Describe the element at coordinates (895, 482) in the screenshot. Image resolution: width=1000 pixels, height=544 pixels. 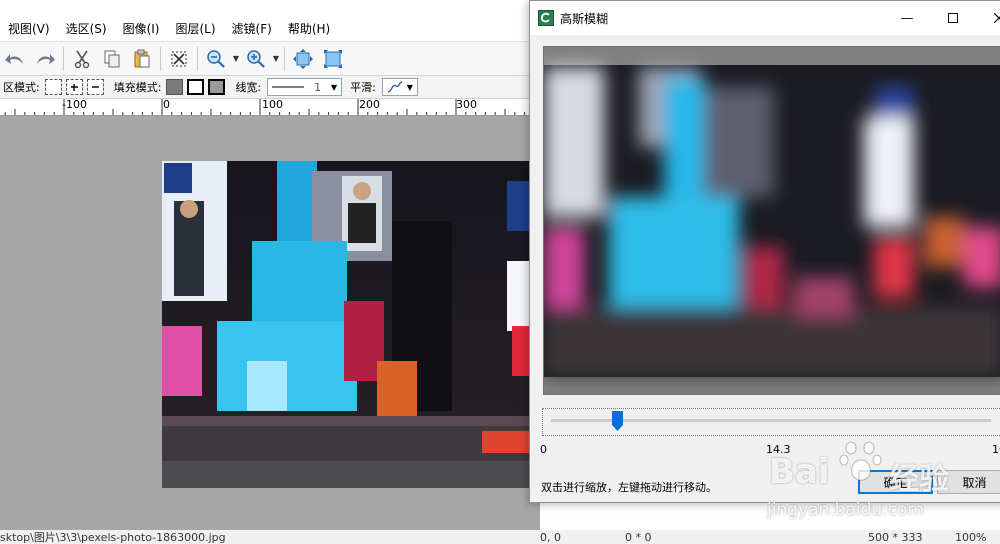
I see `ok-button: 确定` at that location.